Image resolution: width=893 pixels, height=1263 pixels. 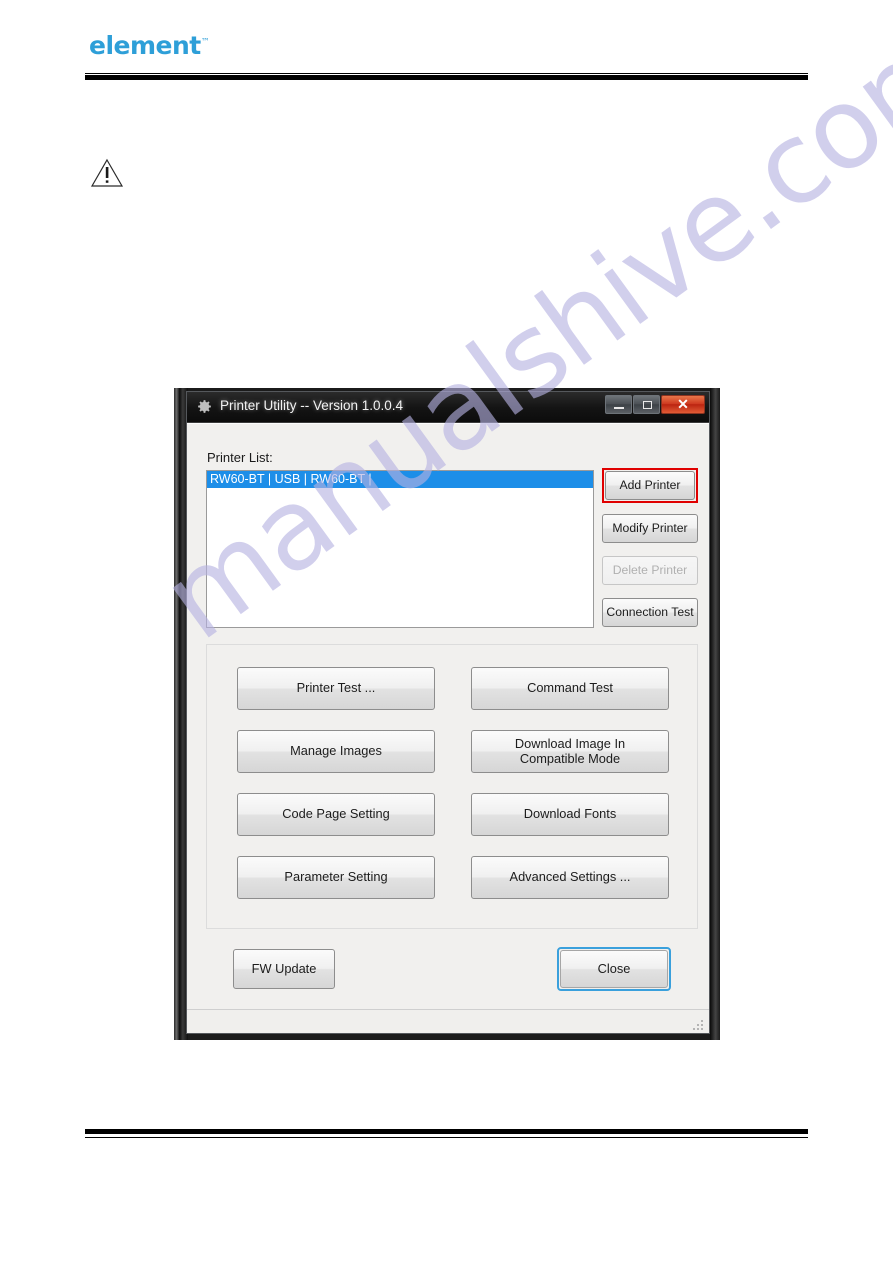 I want to click on maximize-icon, so click(x=647, y=405).